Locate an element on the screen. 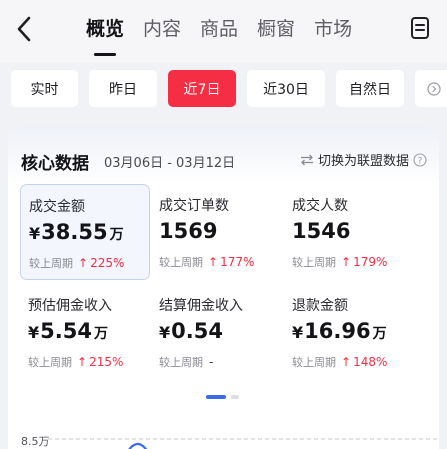 The image size is (447, 449). metric-label: 成交金额 is located at coordinates (57, 207).